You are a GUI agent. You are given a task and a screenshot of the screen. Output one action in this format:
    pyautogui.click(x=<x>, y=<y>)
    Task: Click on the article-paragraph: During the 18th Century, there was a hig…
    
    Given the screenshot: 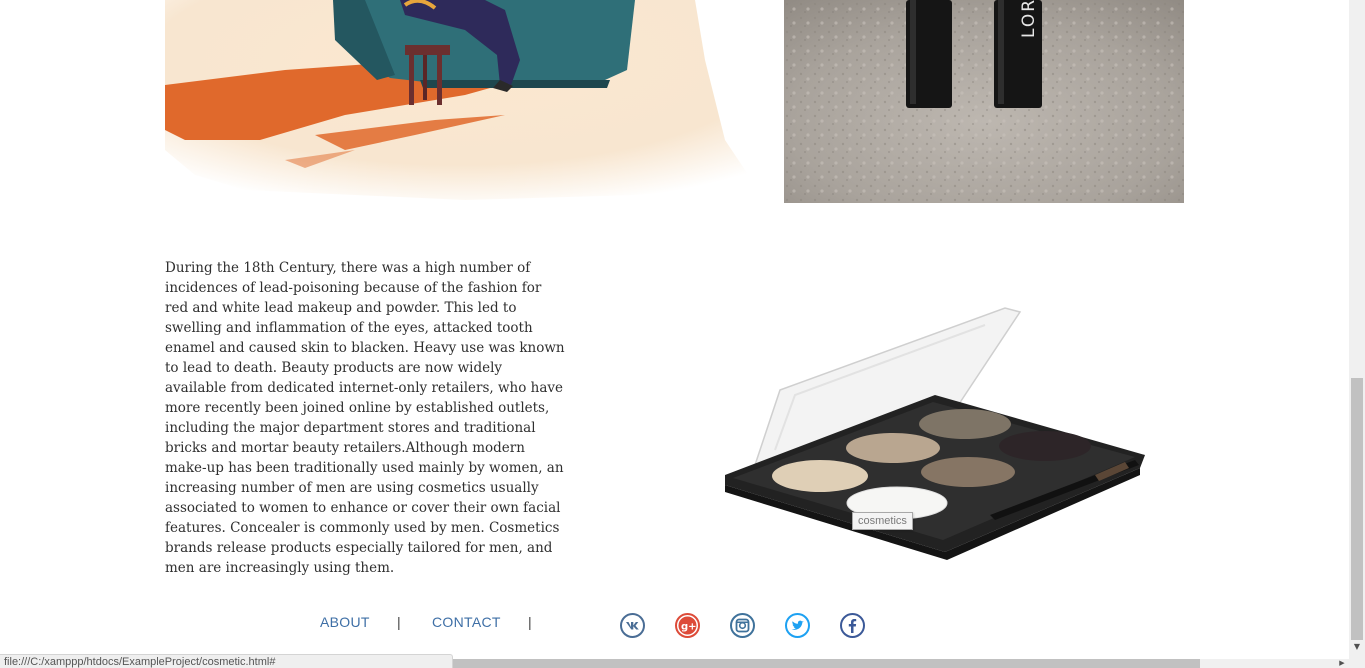 What is the action you would take?
    pyautogui.click(x=365, y=418)
    